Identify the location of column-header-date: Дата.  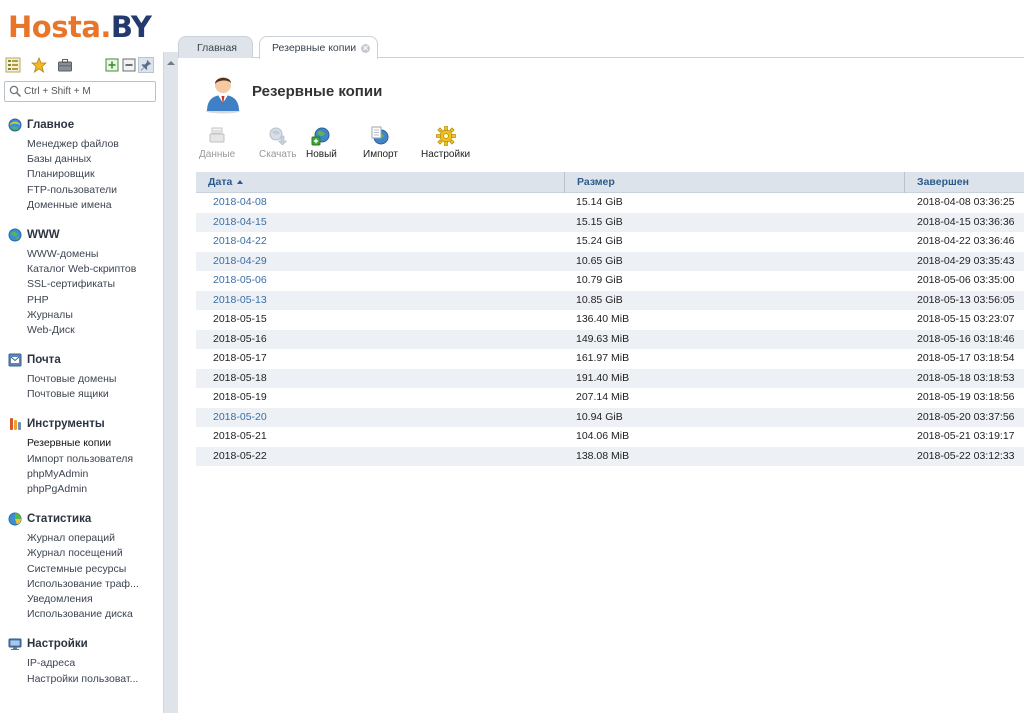
(380, 182).